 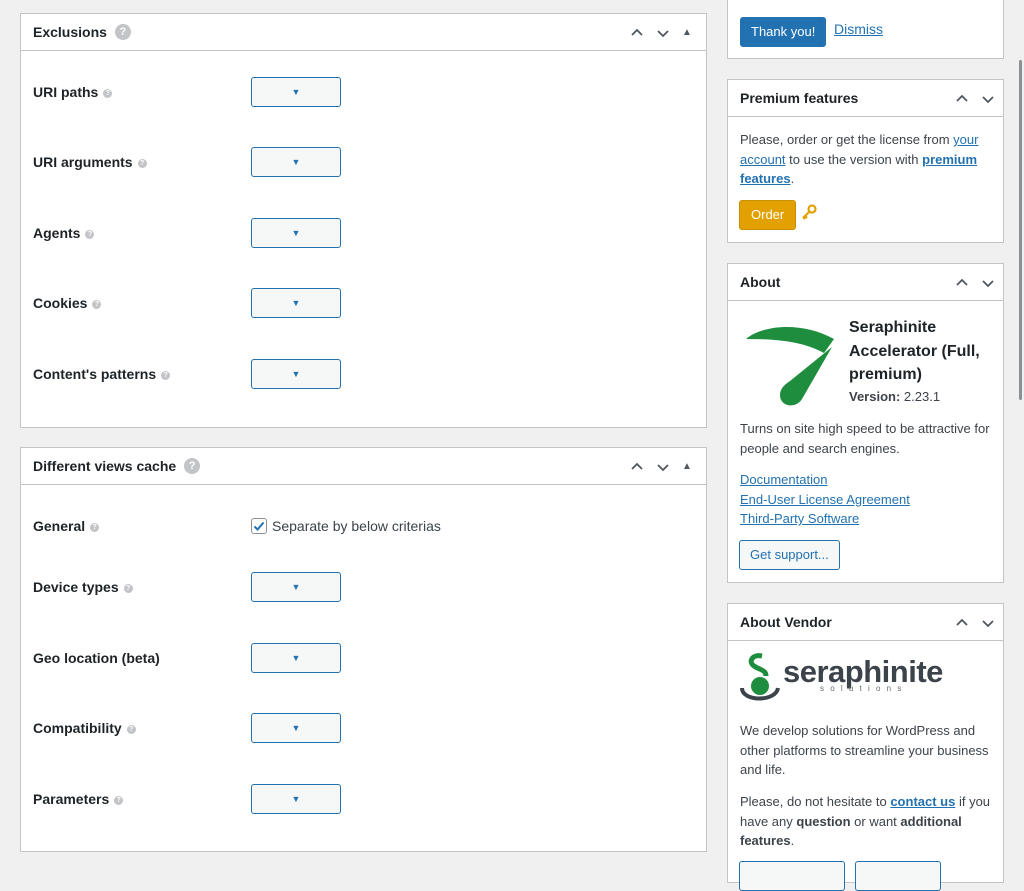 I want to click on parameters-dropdown: ▼, so click(x=296, y=799).